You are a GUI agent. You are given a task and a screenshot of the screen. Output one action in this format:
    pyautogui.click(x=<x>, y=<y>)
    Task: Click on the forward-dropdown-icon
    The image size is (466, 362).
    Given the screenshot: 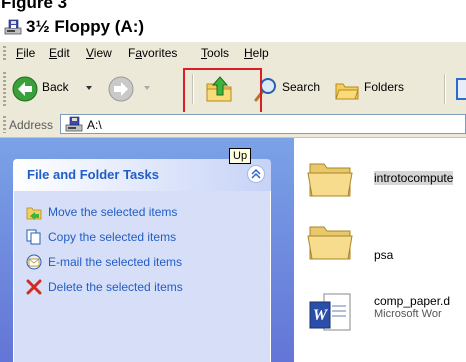 What is the action you would take?
    pyautogui.click(x=147, y=88)
    